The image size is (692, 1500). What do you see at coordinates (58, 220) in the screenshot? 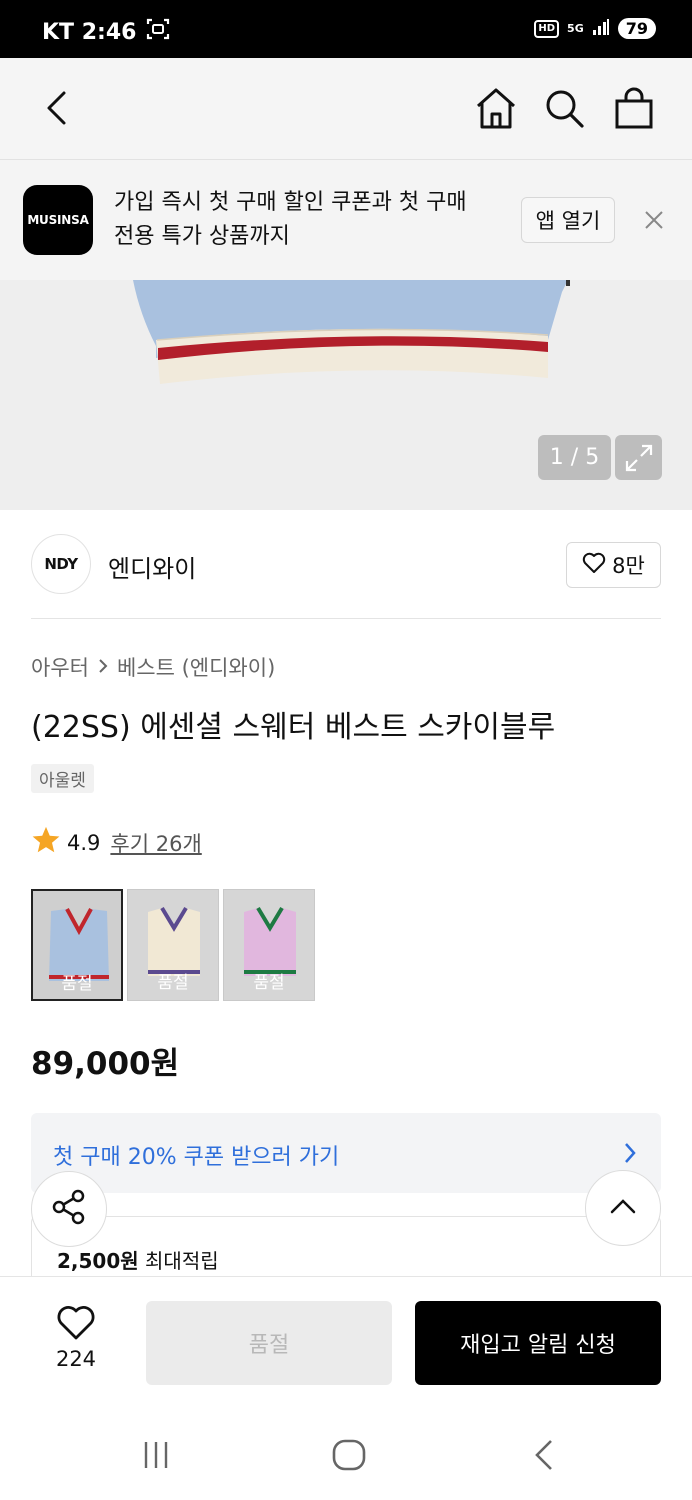
I see `musinsa-logo: MUSINSA` at bounding box center [58, 220].